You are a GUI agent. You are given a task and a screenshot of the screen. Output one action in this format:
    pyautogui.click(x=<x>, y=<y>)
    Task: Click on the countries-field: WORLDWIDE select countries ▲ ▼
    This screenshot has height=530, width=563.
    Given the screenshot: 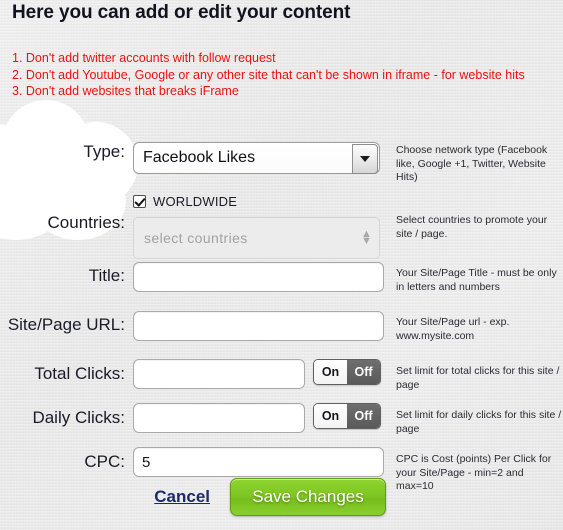 What is the action you would take?
    pyautogui.click(x=260, y=225)
    